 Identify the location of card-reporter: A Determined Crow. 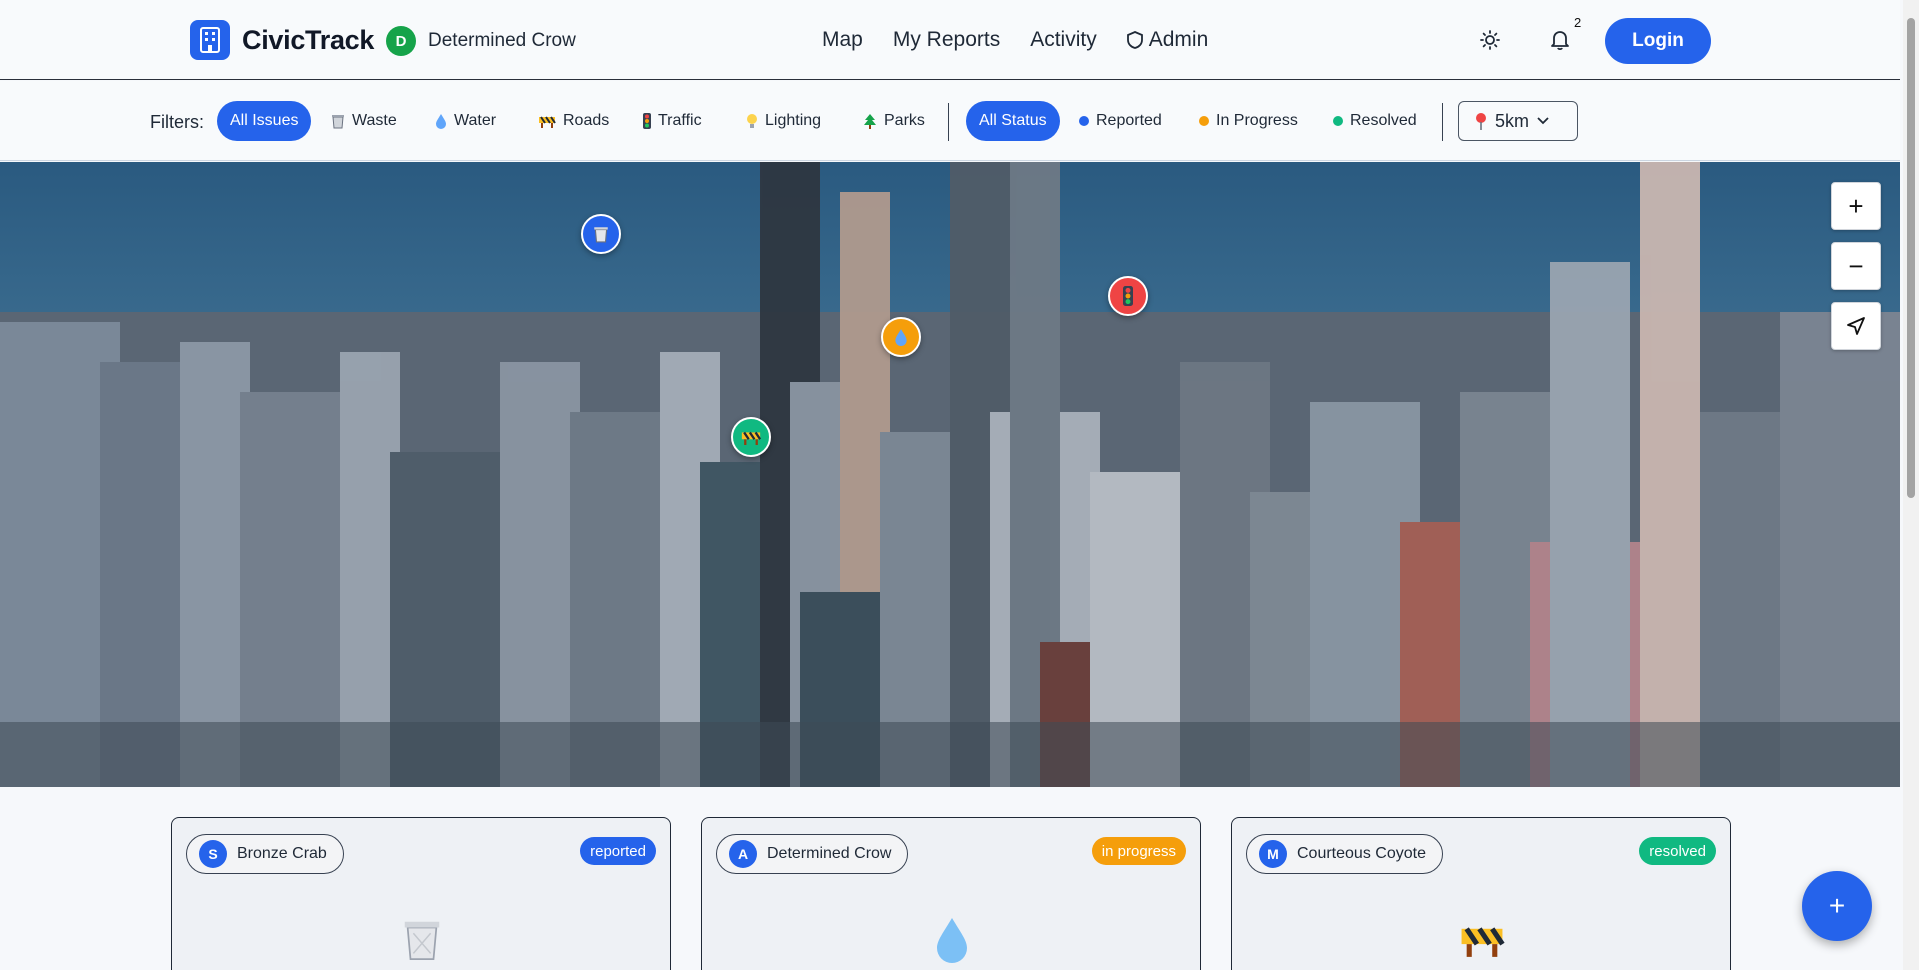
(812, 854).